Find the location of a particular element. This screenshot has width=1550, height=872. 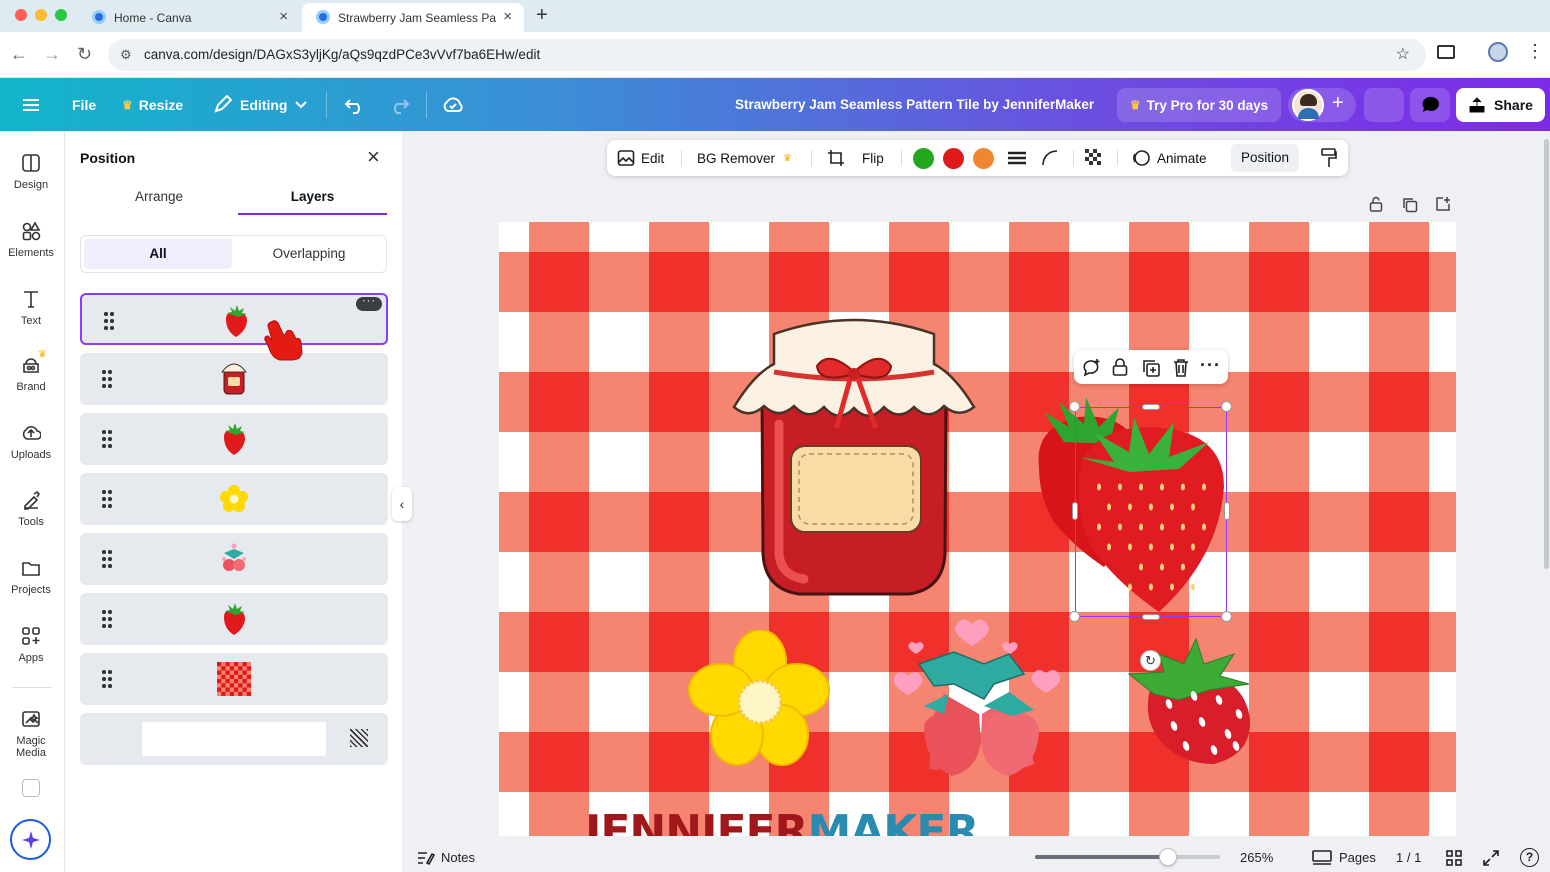

color-swatch-red is located at coordinates (953, 158).